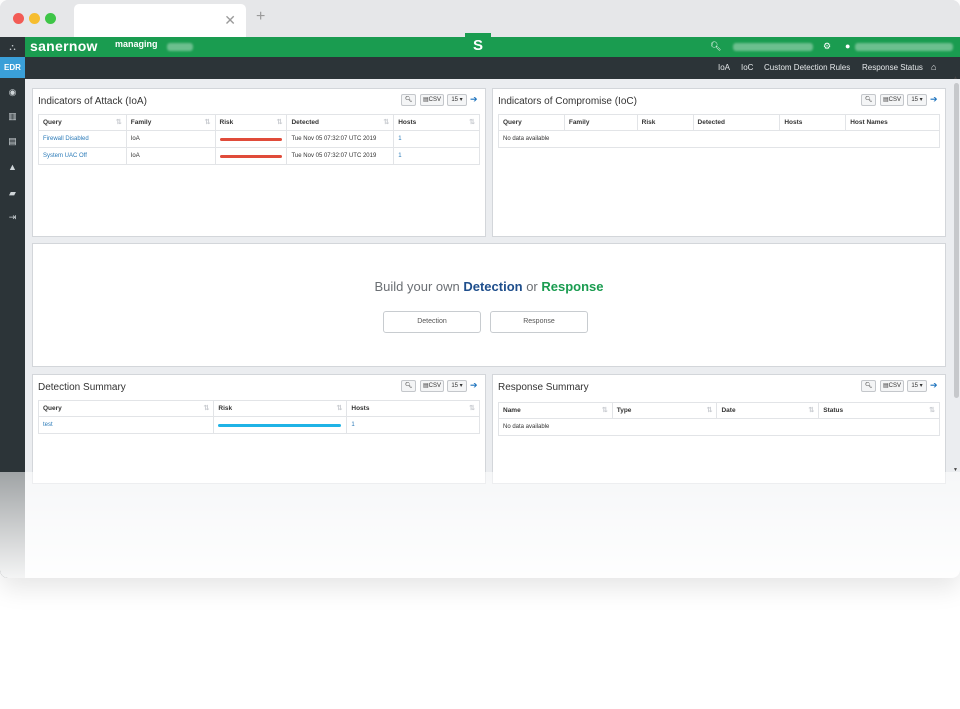 This screenshot has height=709, width=960. I want to click on site-name-redacted, so click(180, 47).